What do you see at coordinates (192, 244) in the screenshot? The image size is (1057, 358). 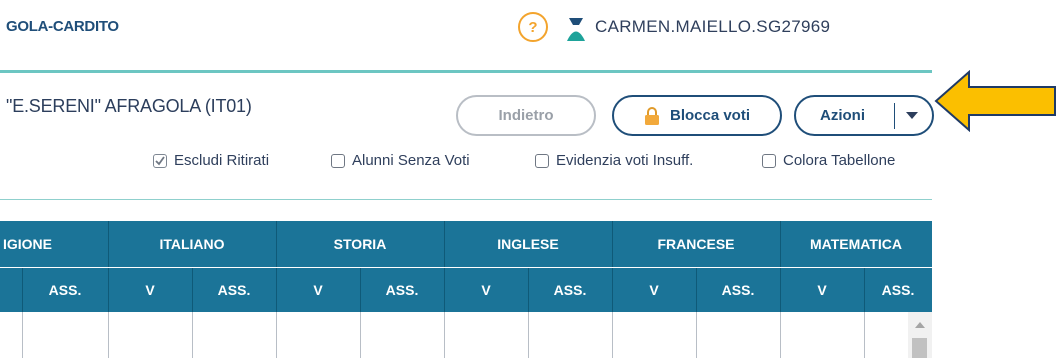 I see `subject-header: ITALIANO` at bounding box center [192, 244].